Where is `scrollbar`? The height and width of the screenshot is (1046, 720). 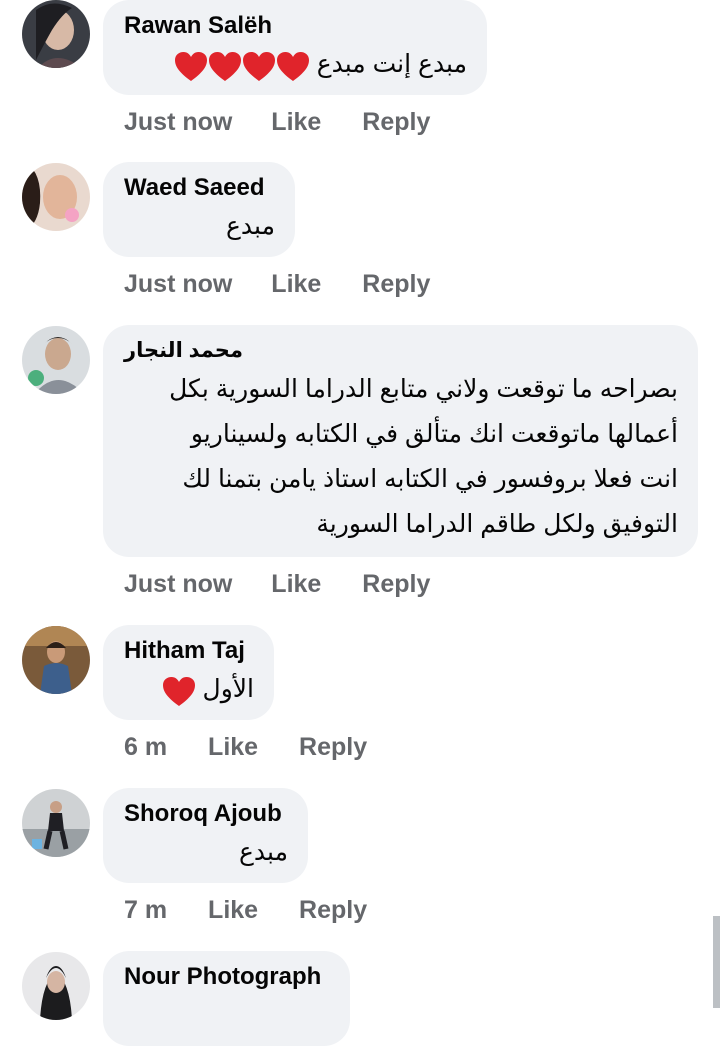 scrollbar is located at coordinates (716, 962).